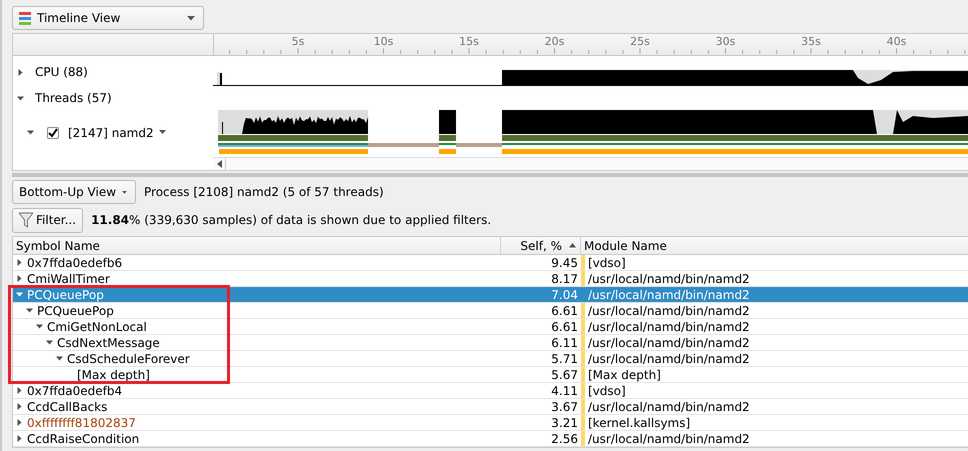 The height and width of the screenshot is (451, 968). Describe the element at coordinates (564, 391) in the screenshot. I see `self-percent: 4.11` at that location.